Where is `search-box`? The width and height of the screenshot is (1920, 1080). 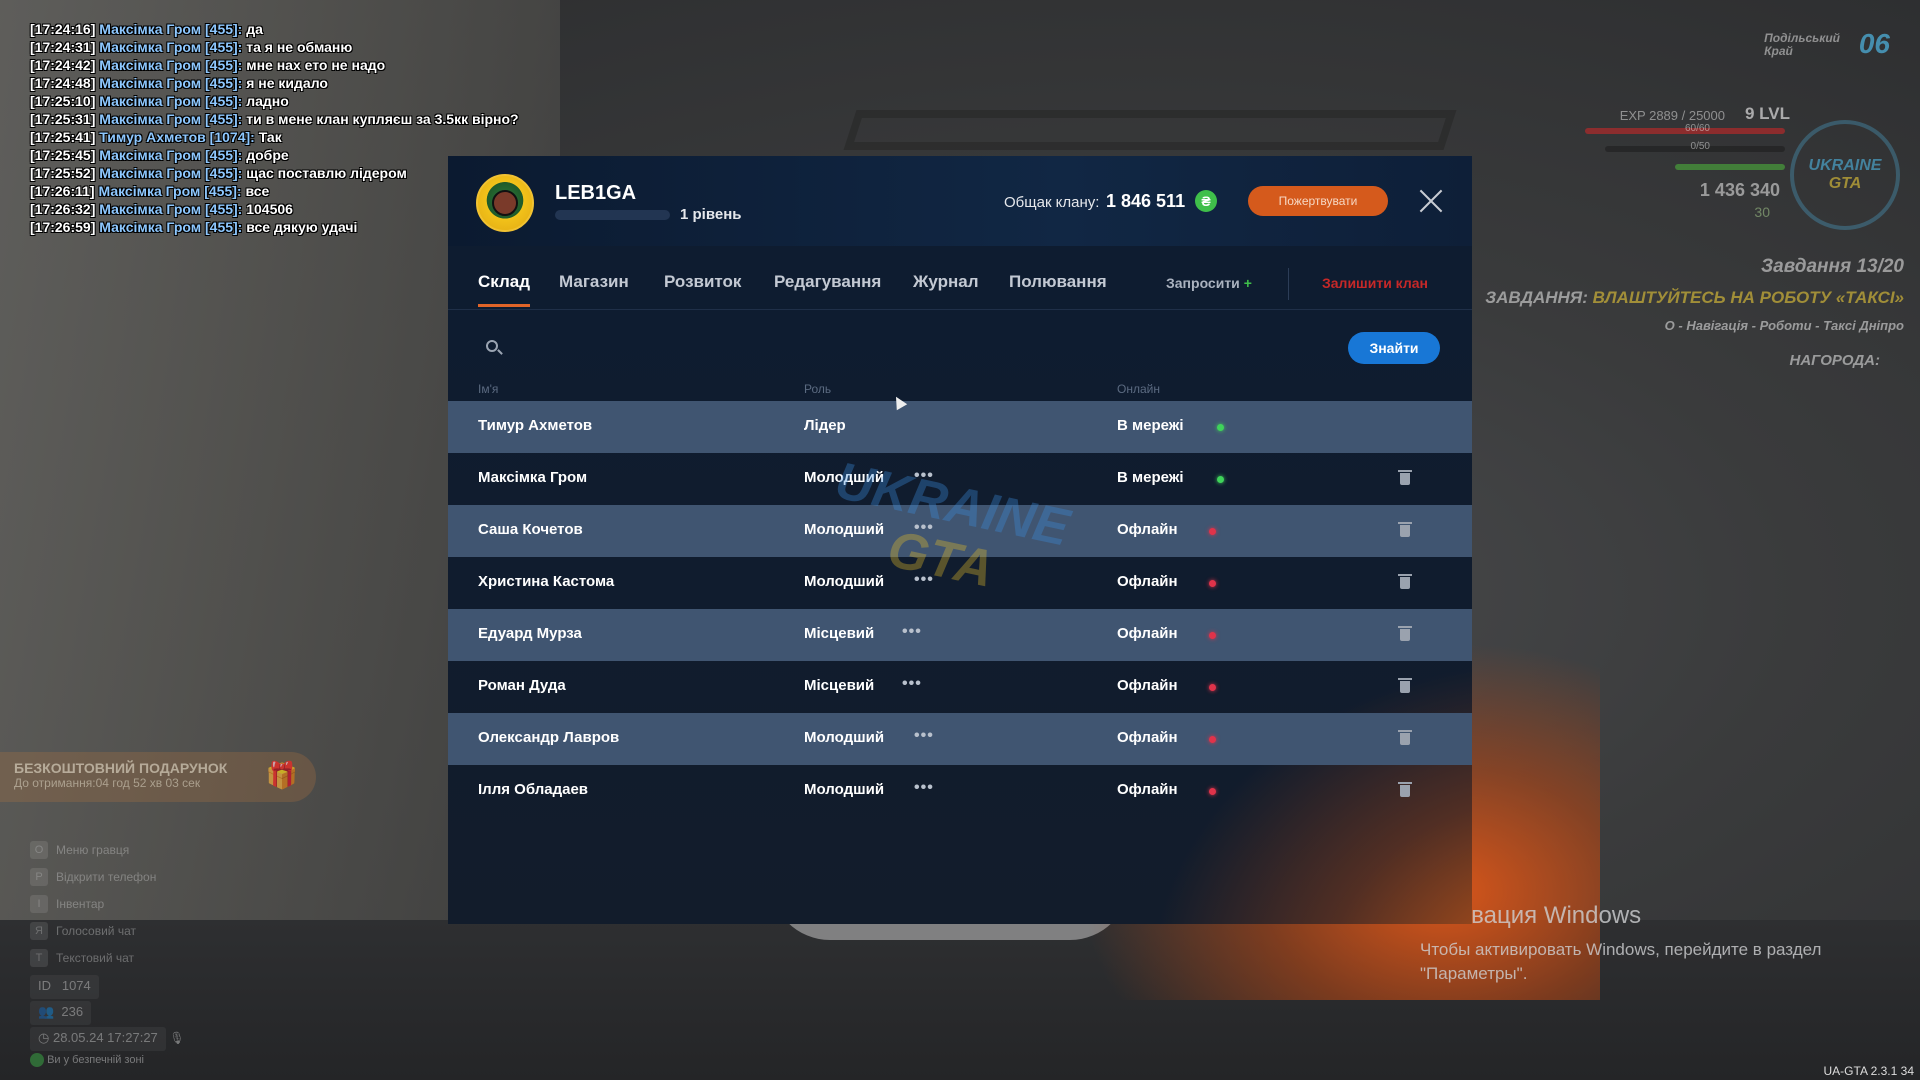
search-box is located at coordinates (816, 348).